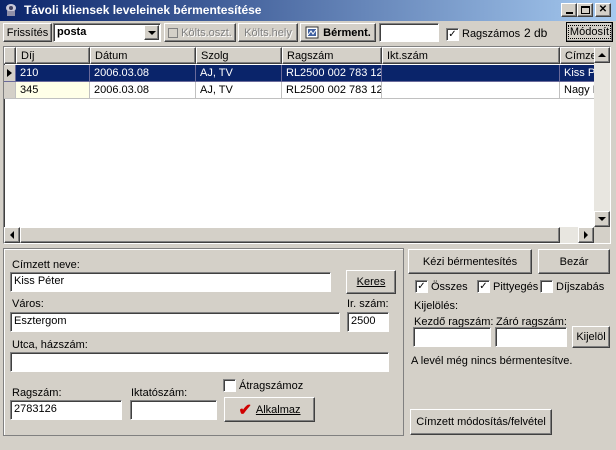 This screenshot has width=616, height=450. Describe the element at coordinates (332, 73) in the screenshot. I see `cell-barcode: RL2500 002 783 126` at that location.